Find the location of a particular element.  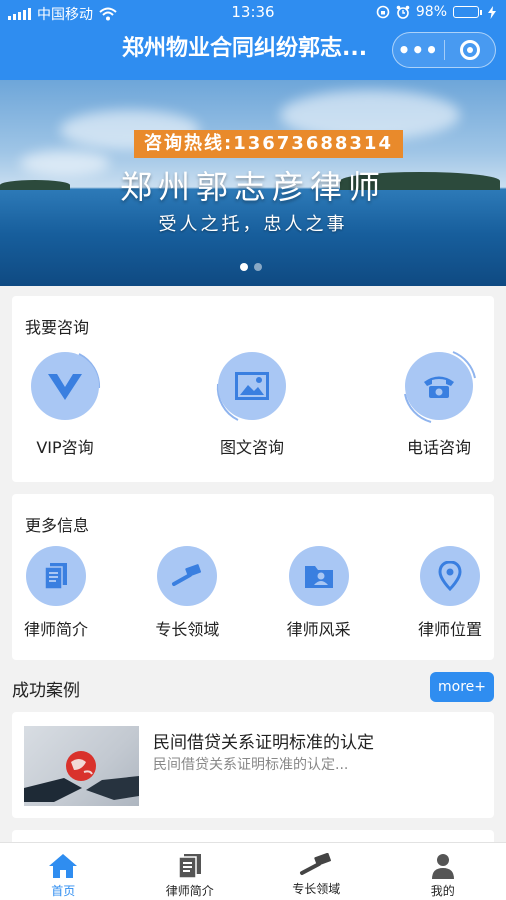

tab-label: 我的 is located at coordinates (442, 891).